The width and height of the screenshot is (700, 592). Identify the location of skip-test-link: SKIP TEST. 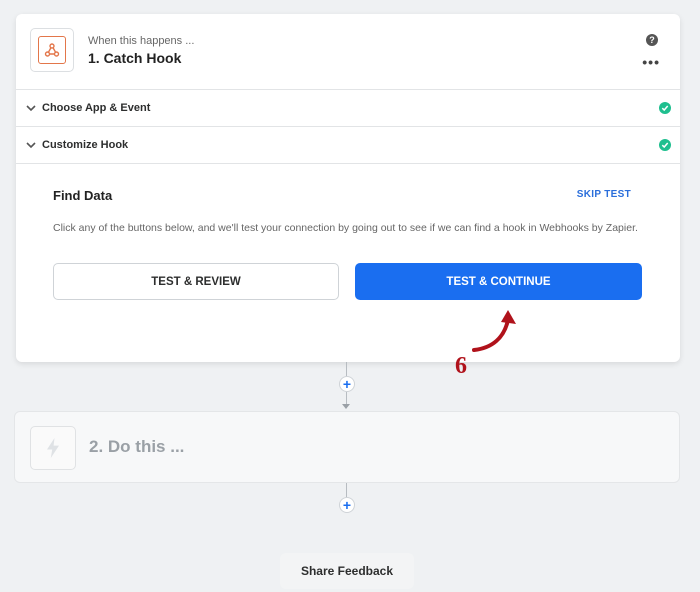
(604, 194).